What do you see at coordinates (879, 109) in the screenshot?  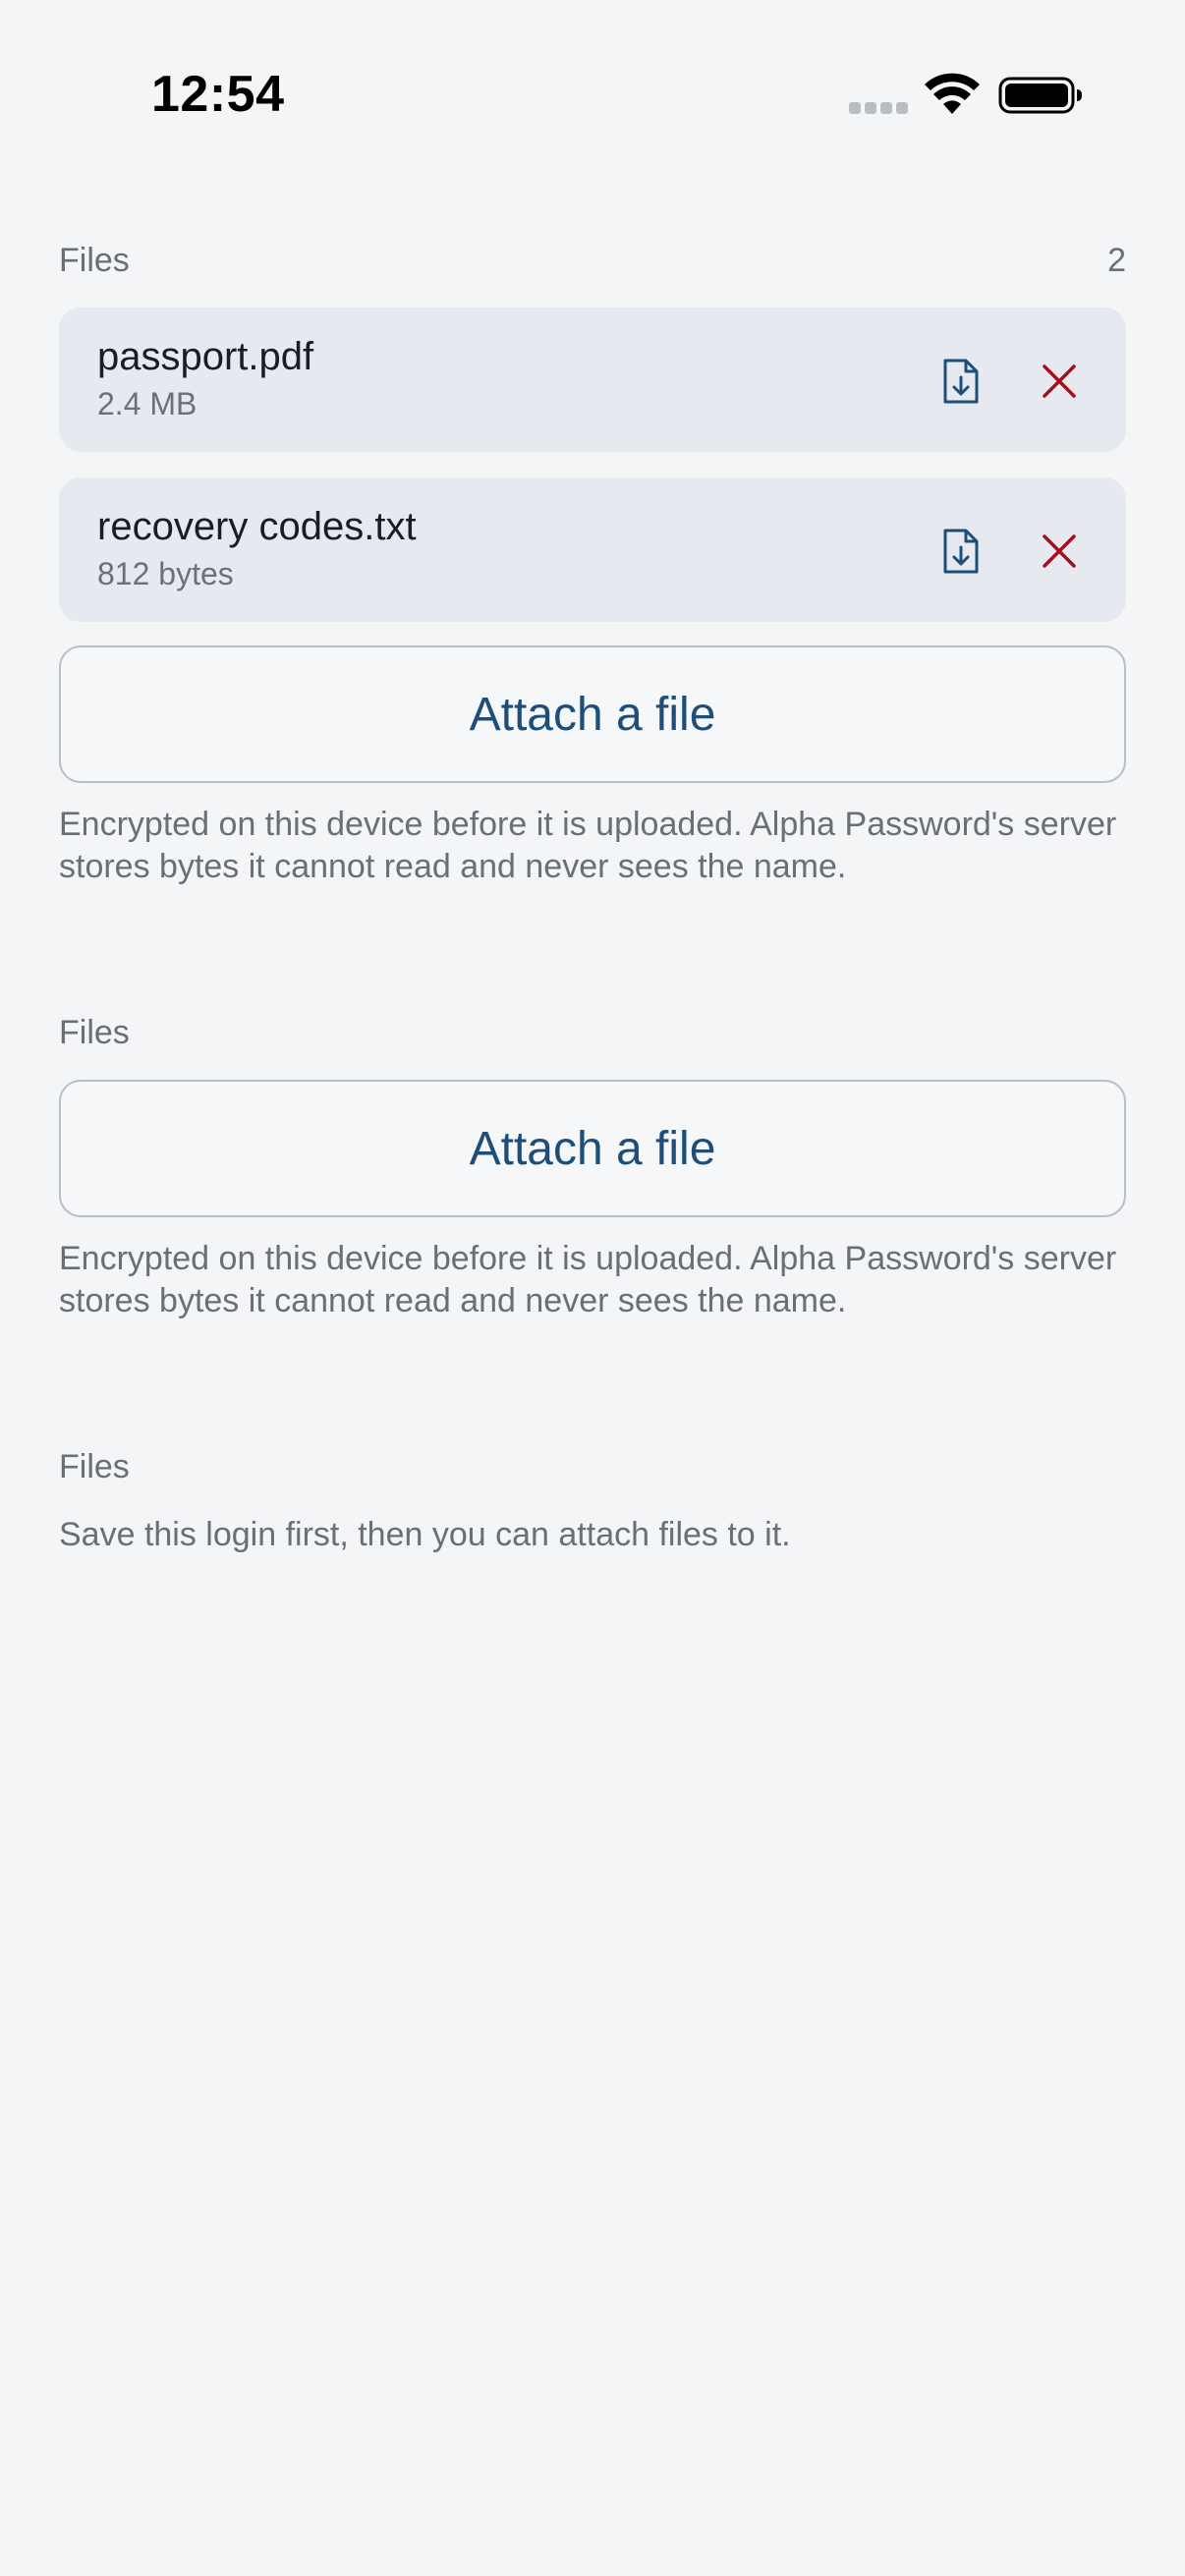 I see `cellular-signal-icon` at bounding box center [879, 109].